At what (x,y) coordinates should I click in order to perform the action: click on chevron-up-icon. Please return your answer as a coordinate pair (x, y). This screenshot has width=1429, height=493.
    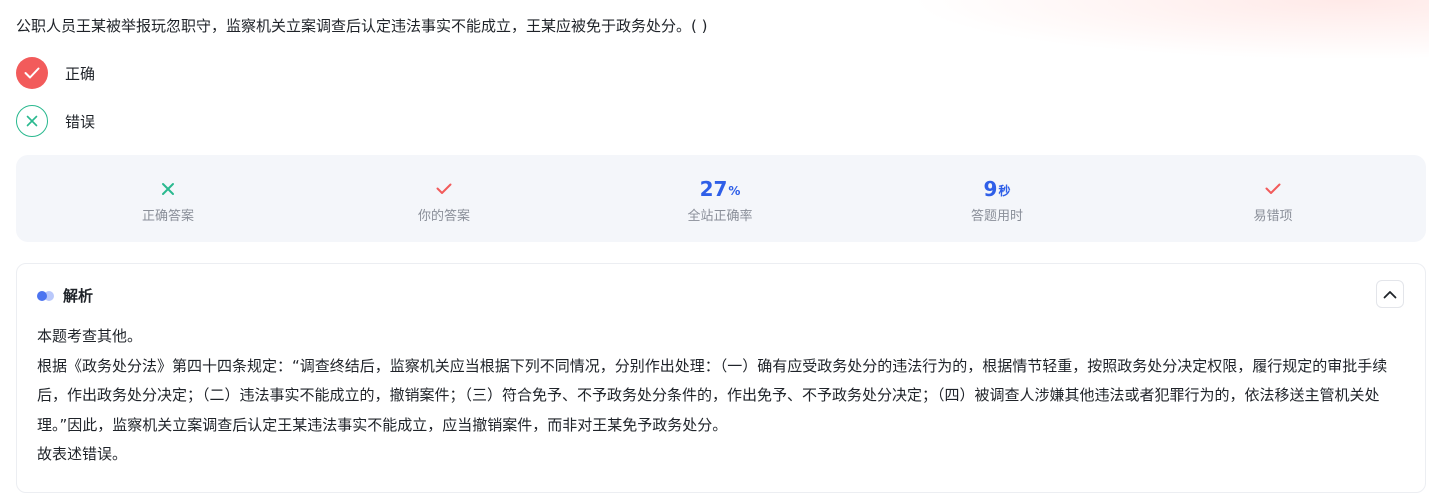
    Looking at the image, I should click on (1390, 294).